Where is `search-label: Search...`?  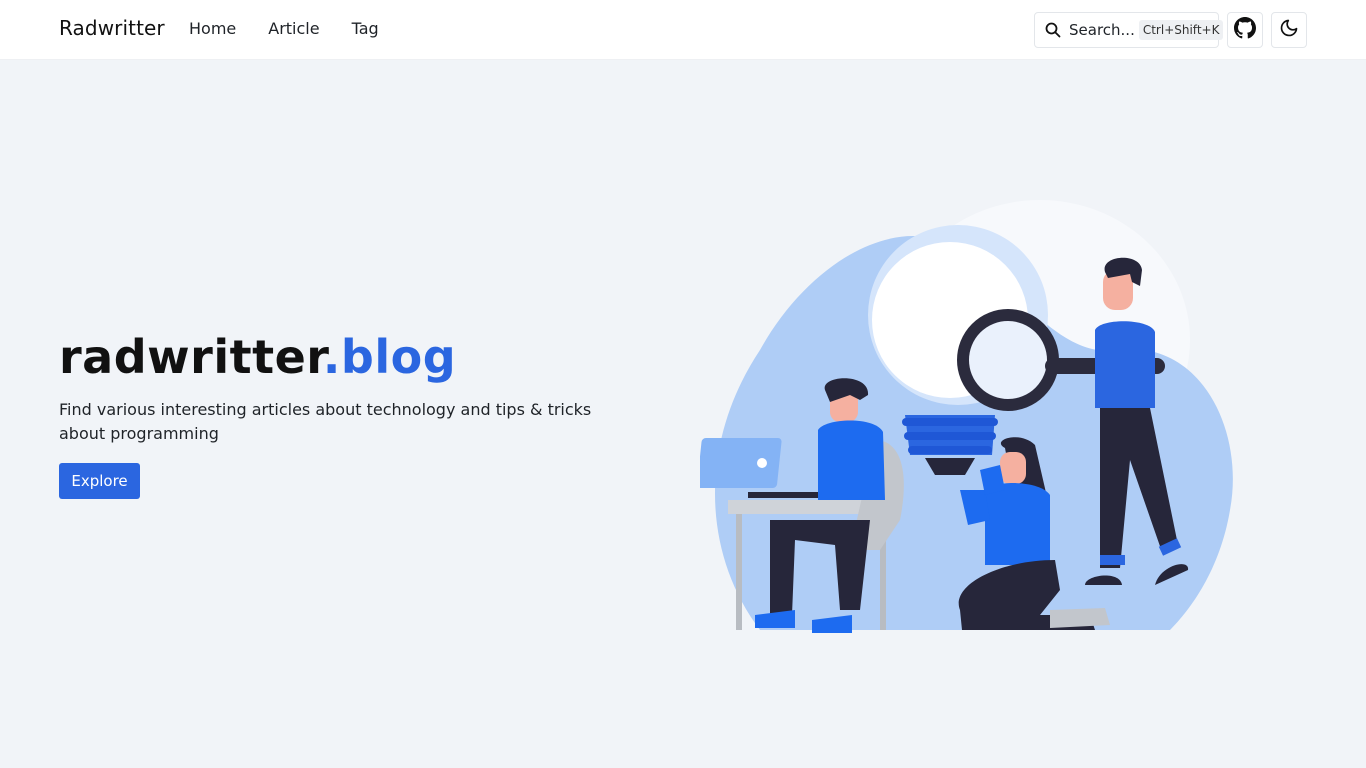
search-label: Search... is located at coordinates (1102, 30).